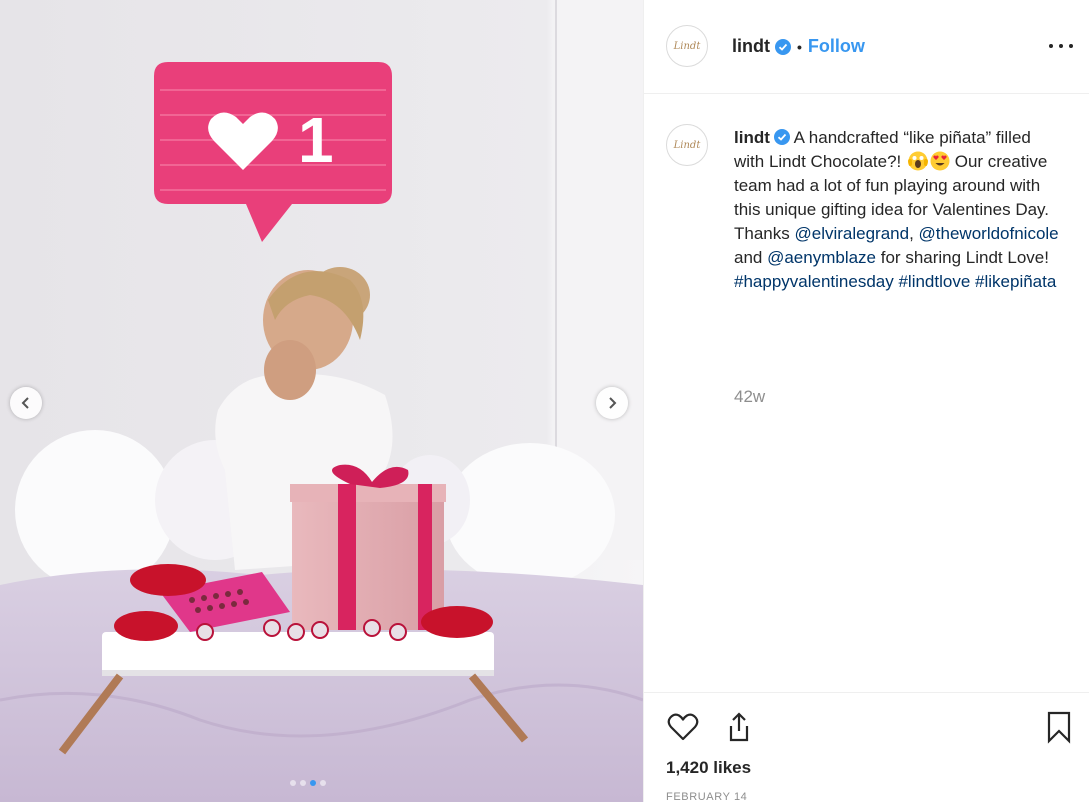  I want to click on more-options-icon, so click(1061, 46).